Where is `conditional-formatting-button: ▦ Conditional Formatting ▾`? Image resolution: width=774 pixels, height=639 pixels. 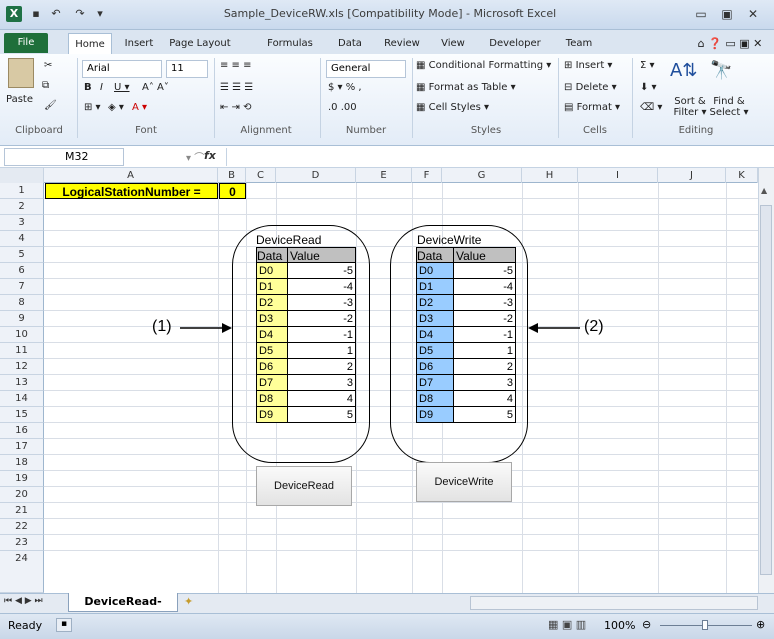
conditional-formatting-button: ▦ Conditional Formatting ▾ is located at coordinates (483, 65).